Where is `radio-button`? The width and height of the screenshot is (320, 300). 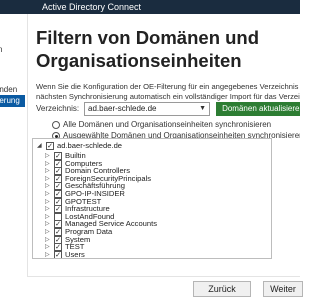 radio-button is located at coordinates (56, 125).